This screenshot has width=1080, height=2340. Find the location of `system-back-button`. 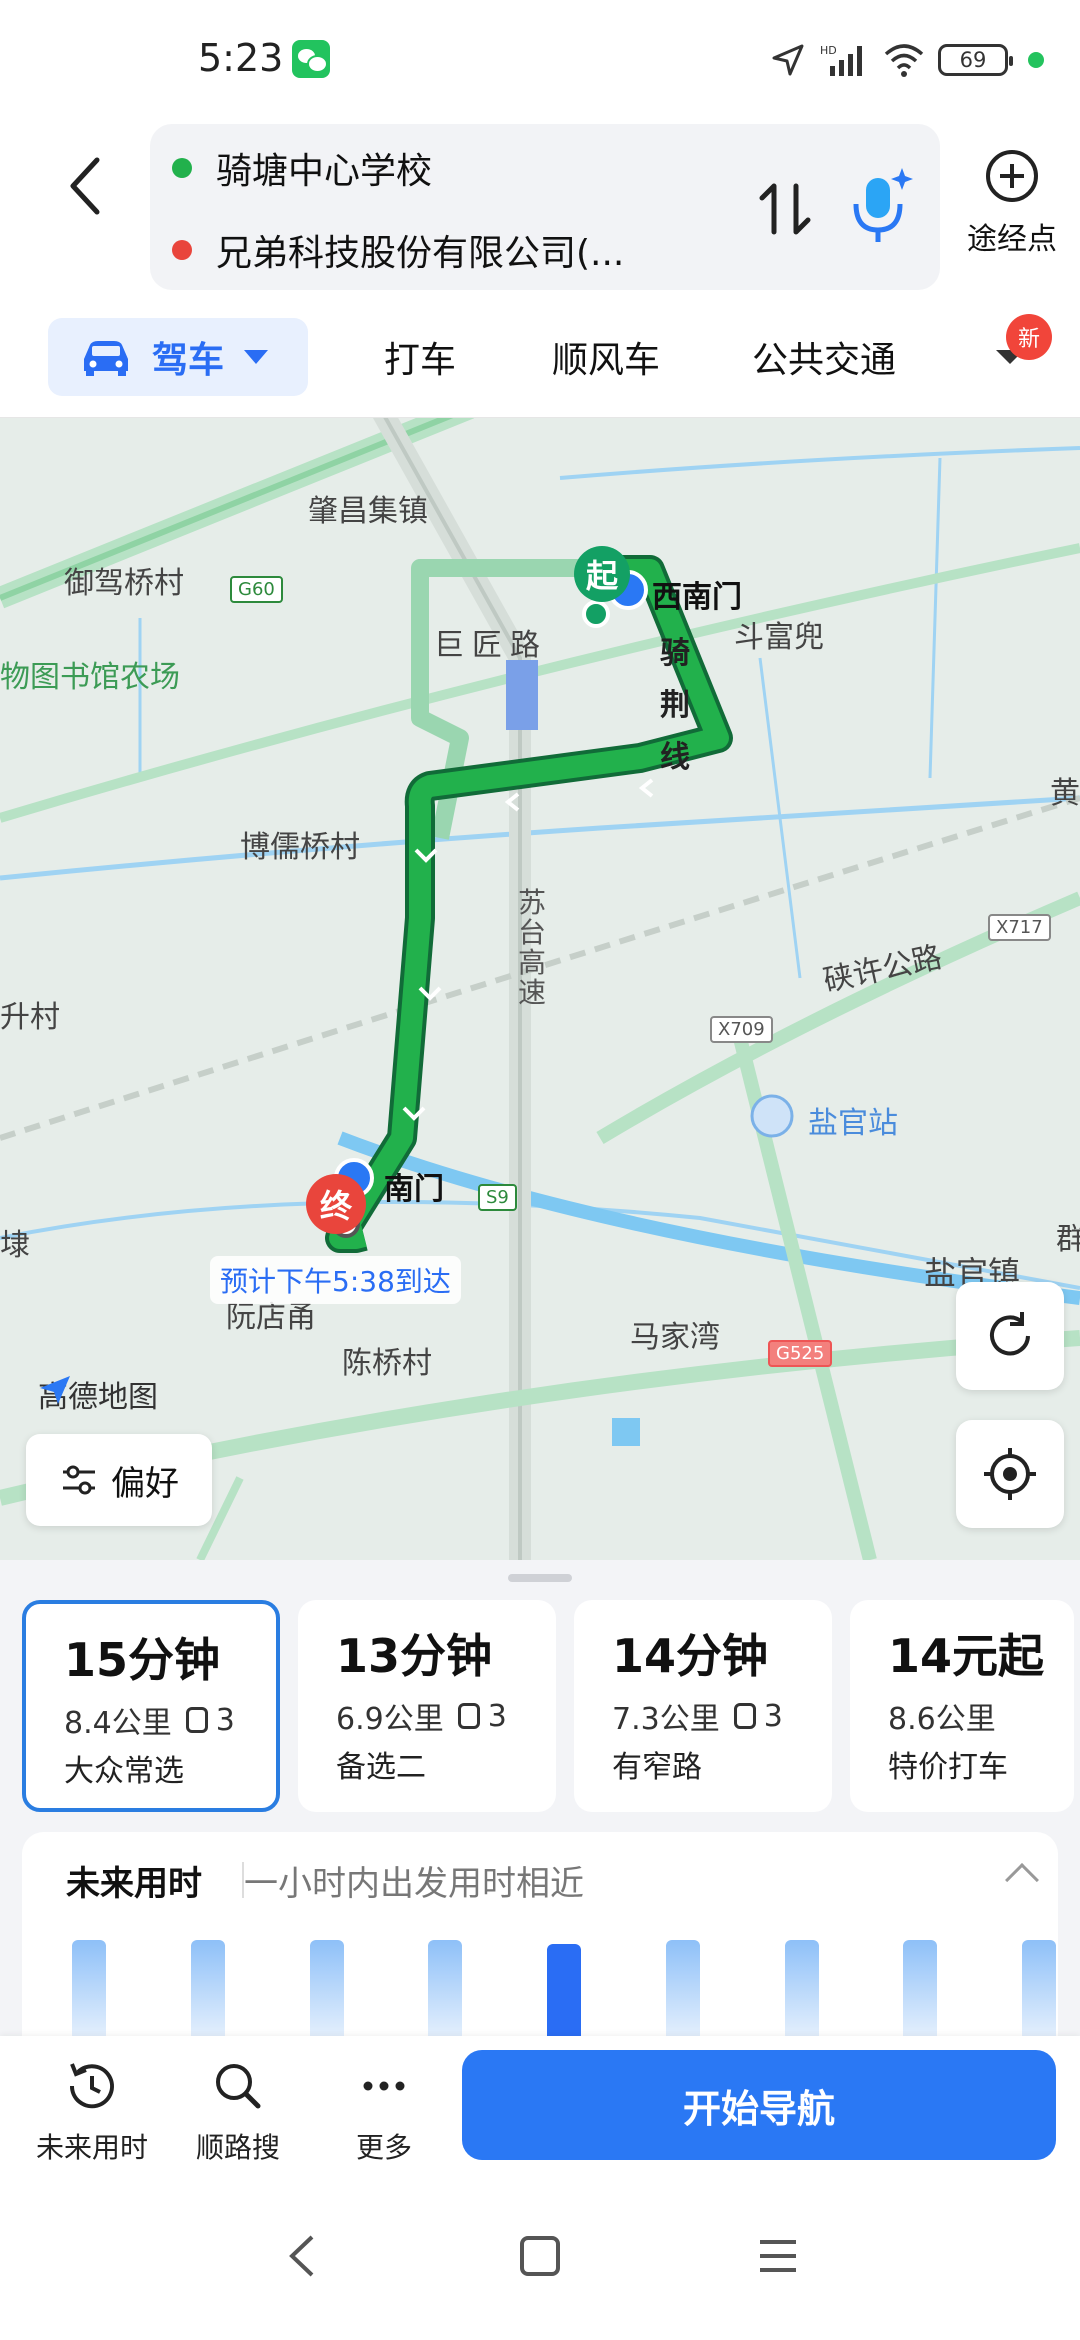

system-back-button is located at coordinates (302, 2256).